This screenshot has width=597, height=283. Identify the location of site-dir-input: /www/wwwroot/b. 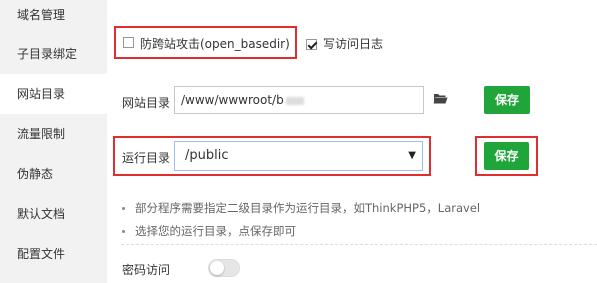
(299, 100).